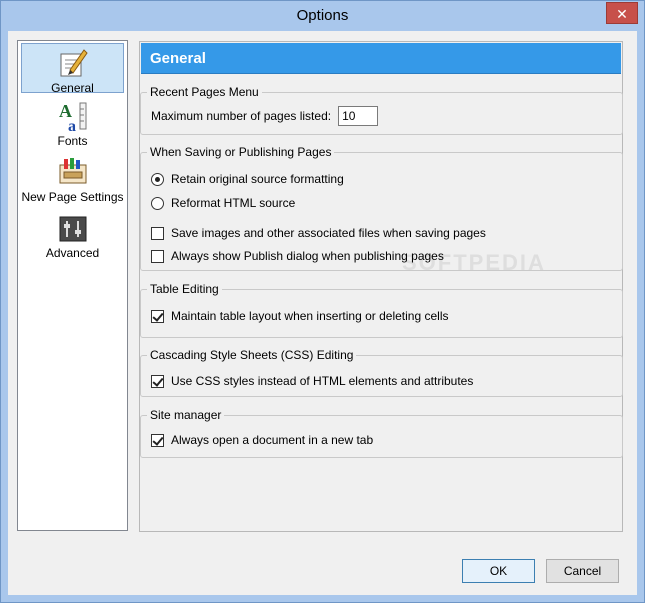  I want to click on panel-title: General, so click(381, 58).